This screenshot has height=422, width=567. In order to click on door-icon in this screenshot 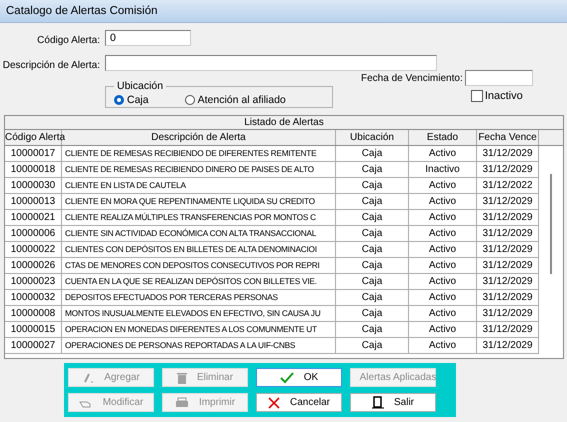, I will do `click(378, 402)`.